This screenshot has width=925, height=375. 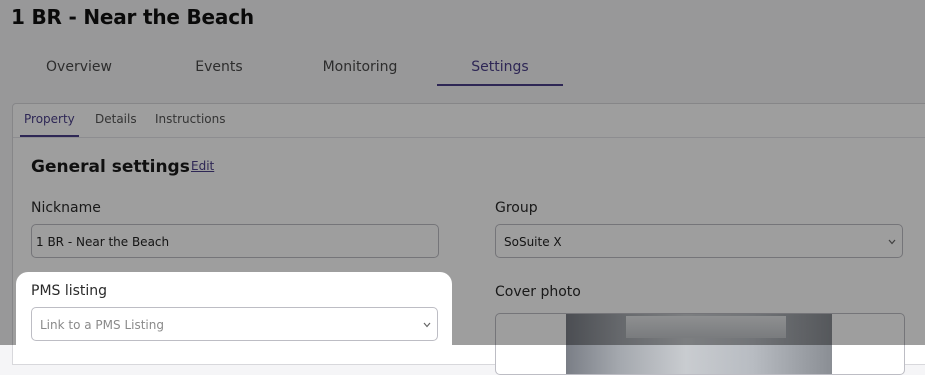 What do you see at coordinates (190, 119) in the screenshot?
I see `subtab-instructions: Instructions` at bounding box center [190, 119].